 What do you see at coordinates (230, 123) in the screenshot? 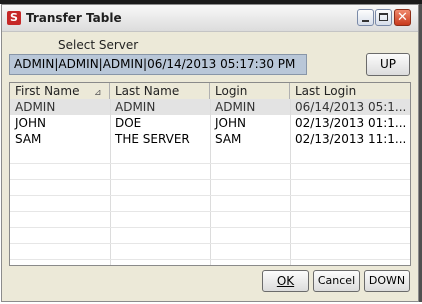
I see `cell-login: JOHN` at bounding box center [230, 123].